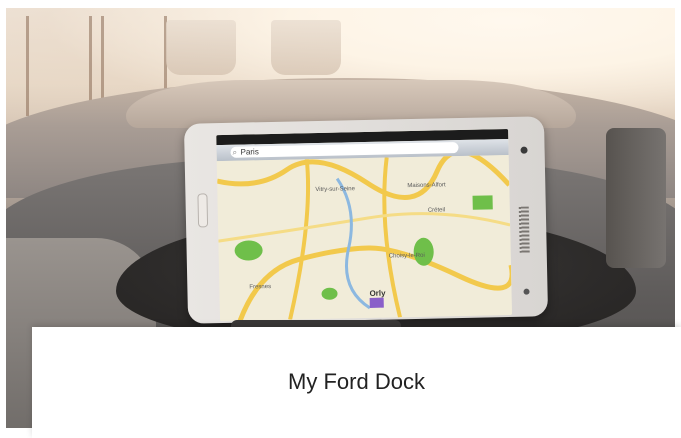 This screenshot has height=438, width=681. Describe the element at coordinates (436, 210) in the screenshot. I see `map-label: Créteil` at that location.